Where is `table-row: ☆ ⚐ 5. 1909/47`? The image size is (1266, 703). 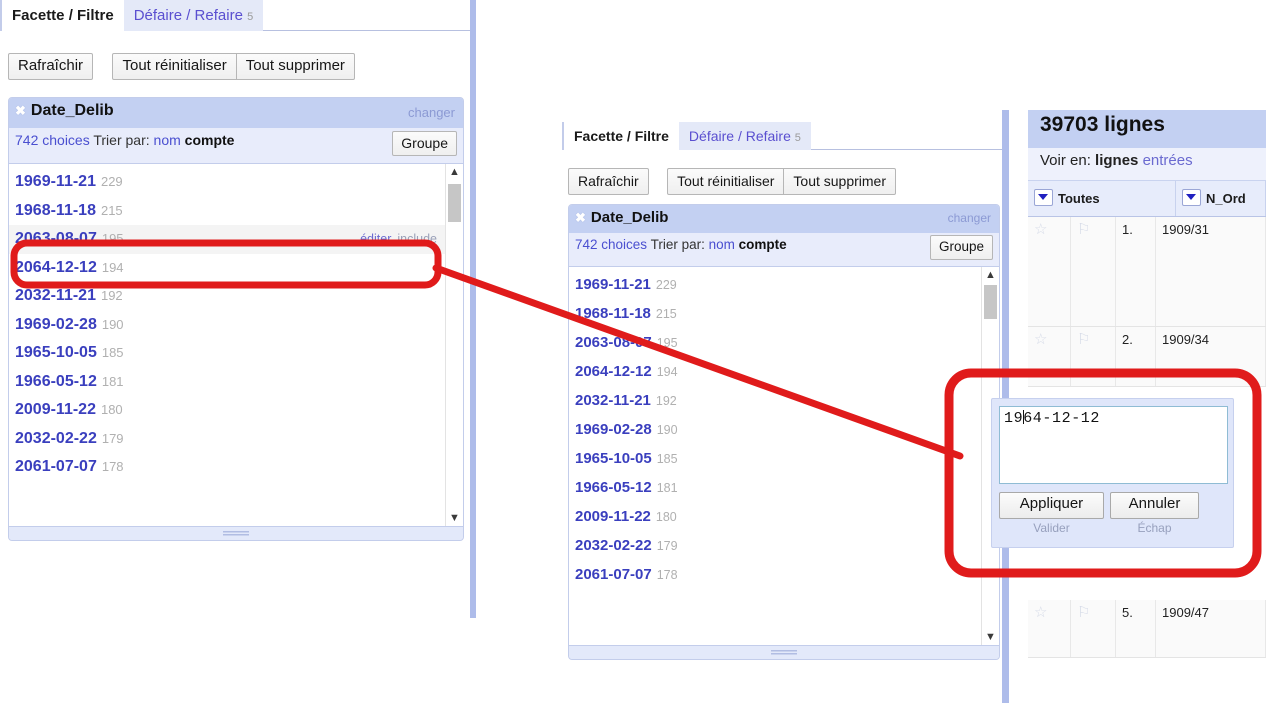 table-row: ☆ ⚐ 5. 1909/47 is located at coordinates (1147, 629).